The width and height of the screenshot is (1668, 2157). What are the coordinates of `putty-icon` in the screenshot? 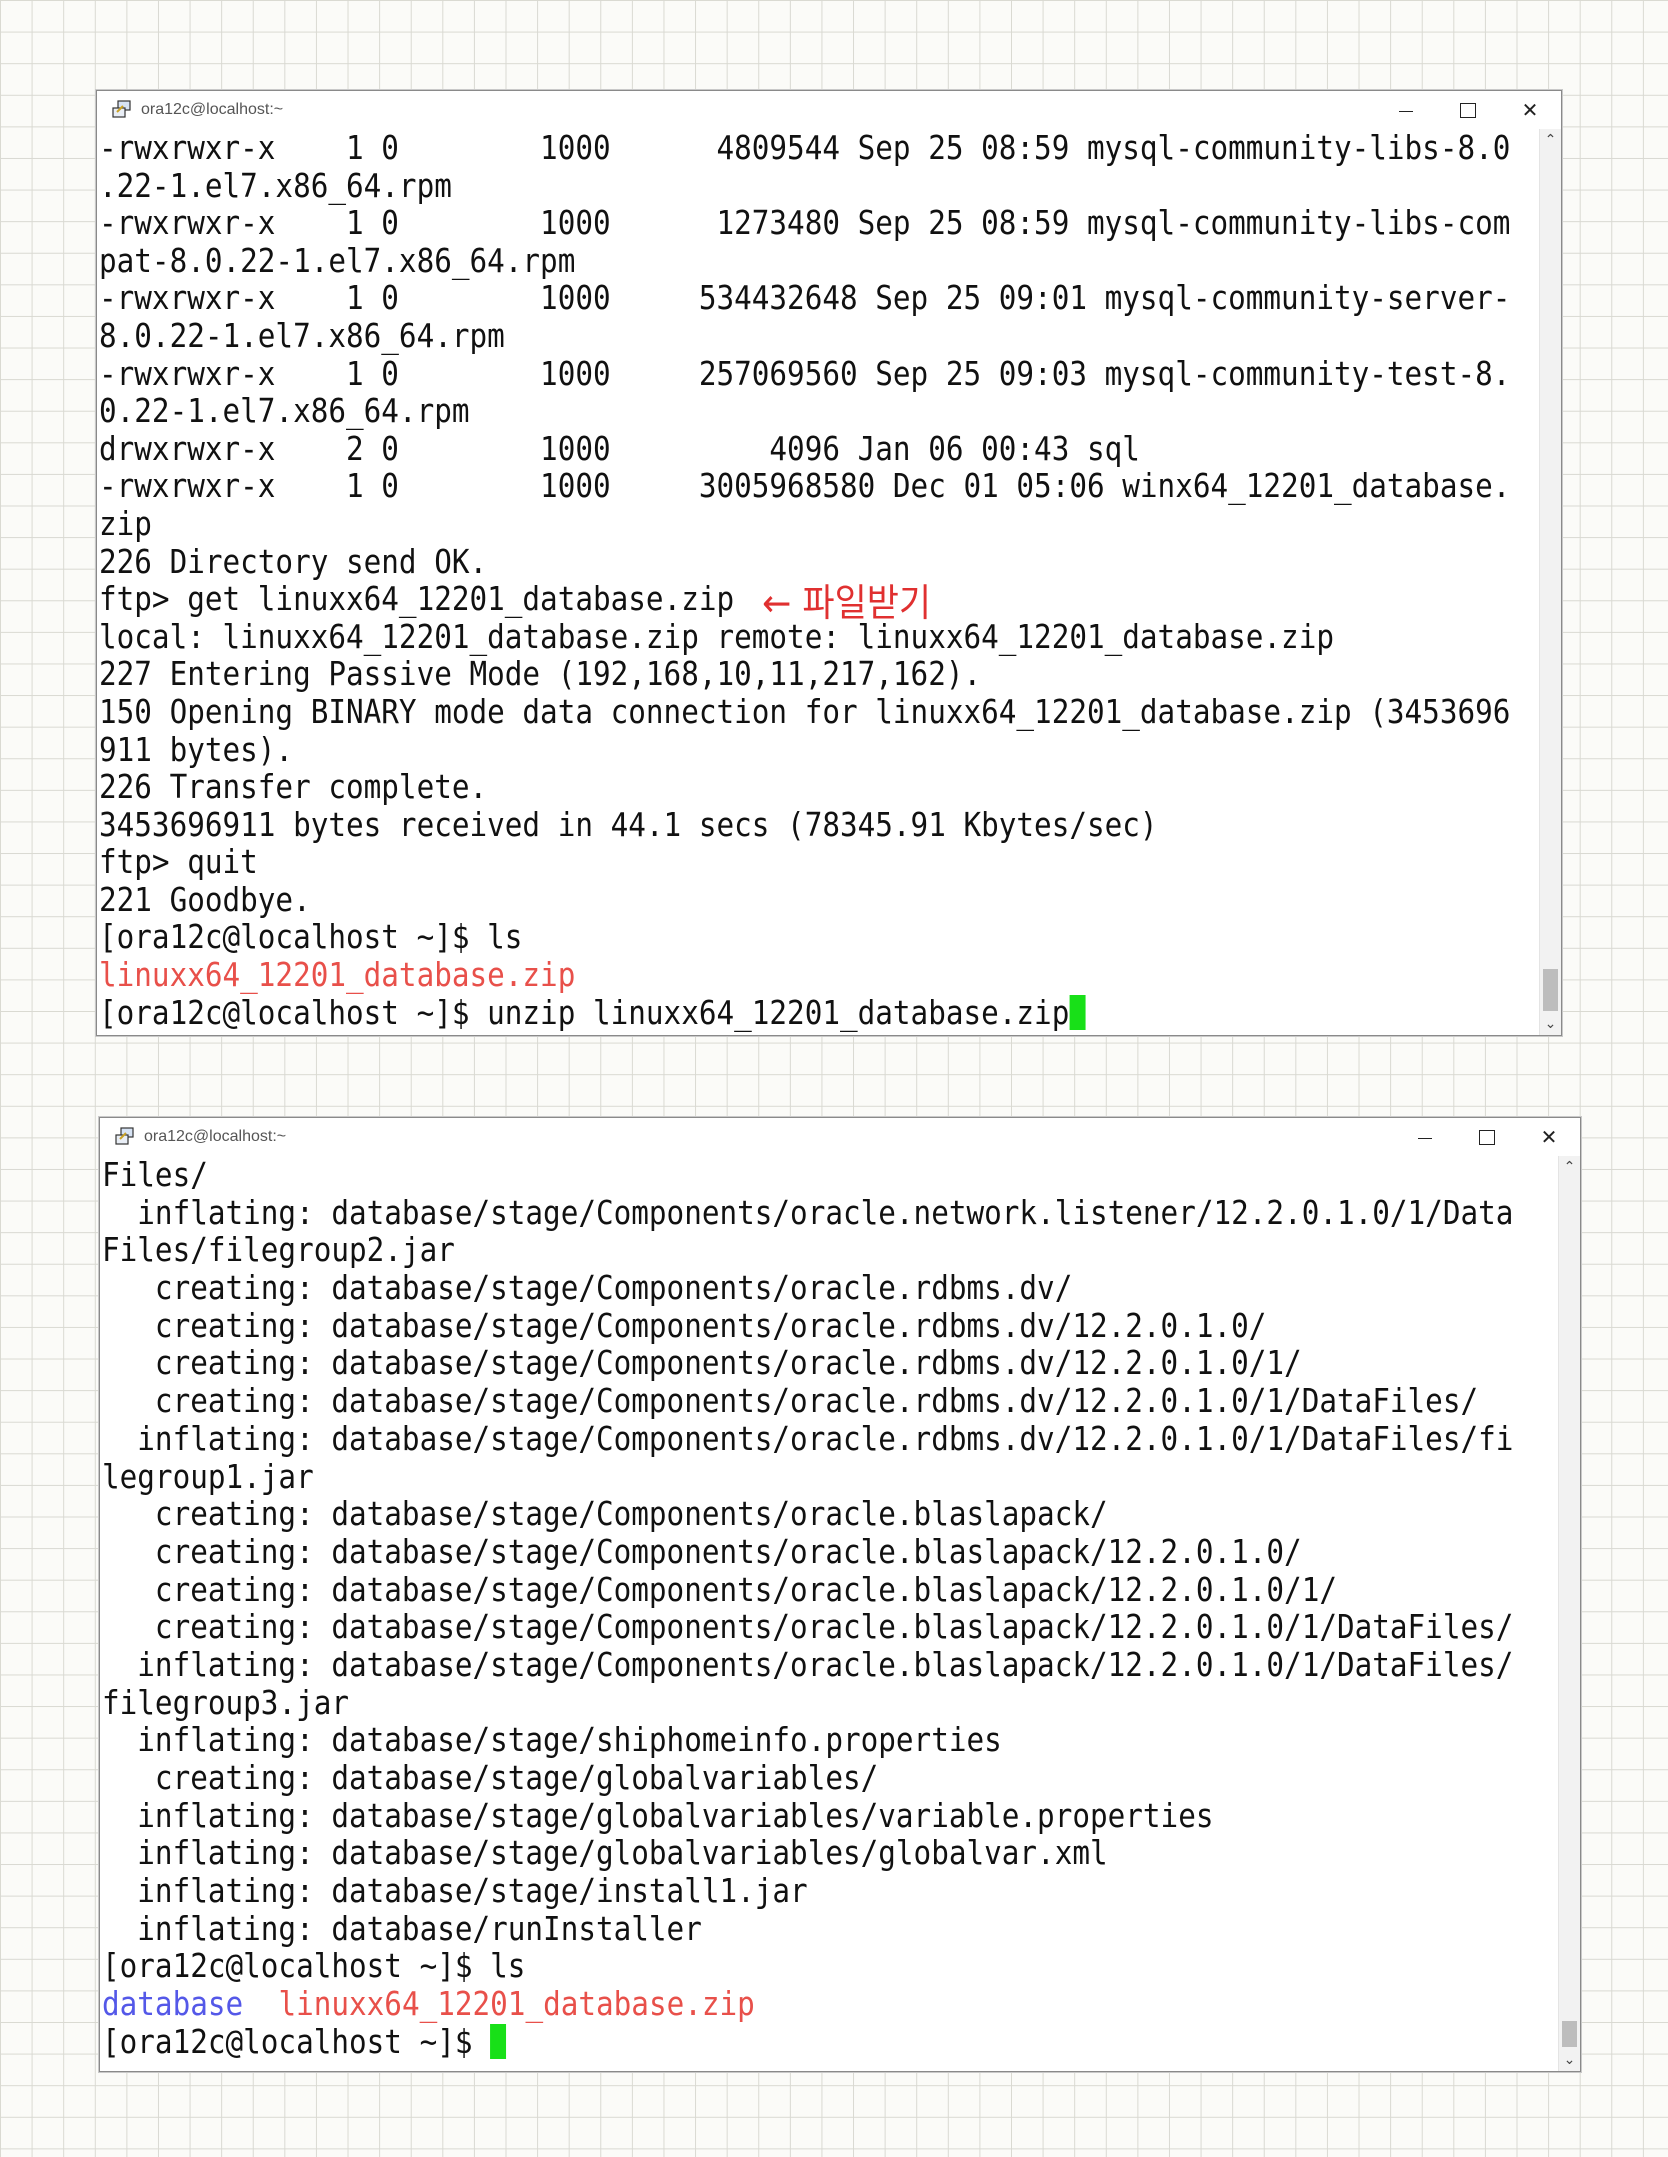 It's located at (121, 109).